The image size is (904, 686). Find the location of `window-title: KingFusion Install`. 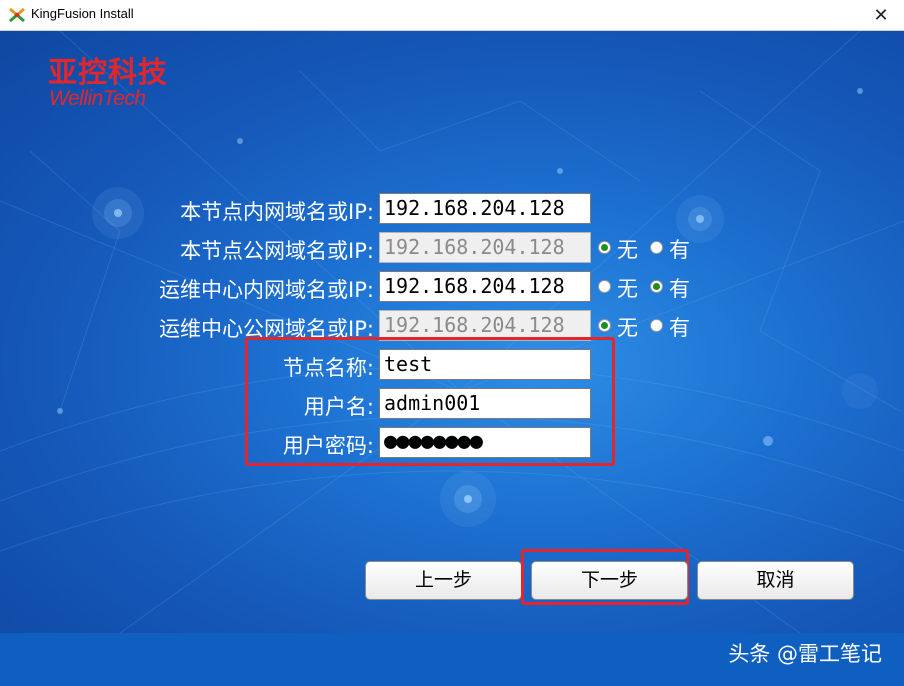

window-title: KingFusion Install is located at coordinates (82, 13).